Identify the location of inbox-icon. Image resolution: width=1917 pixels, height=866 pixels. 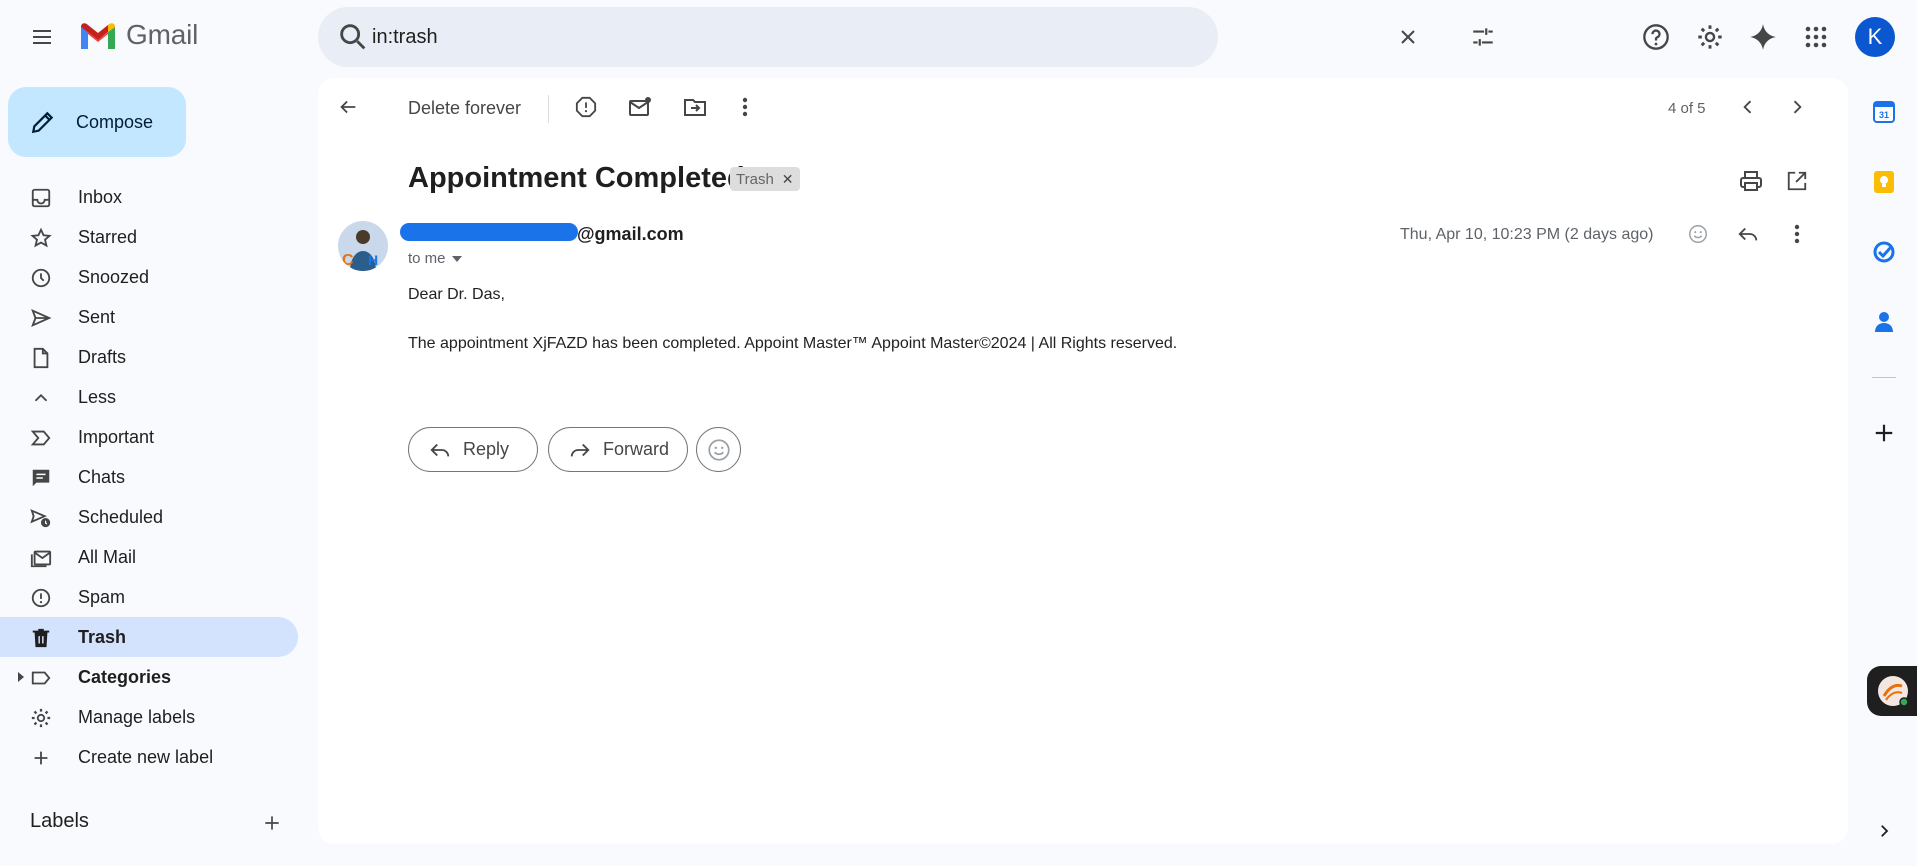
(41, 198).